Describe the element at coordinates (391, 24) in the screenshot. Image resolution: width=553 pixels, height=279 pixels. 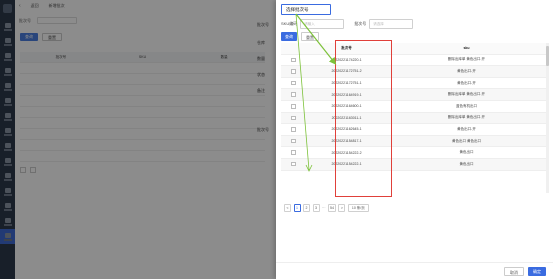
I see `batch-filter-input: 请选择` at that location.